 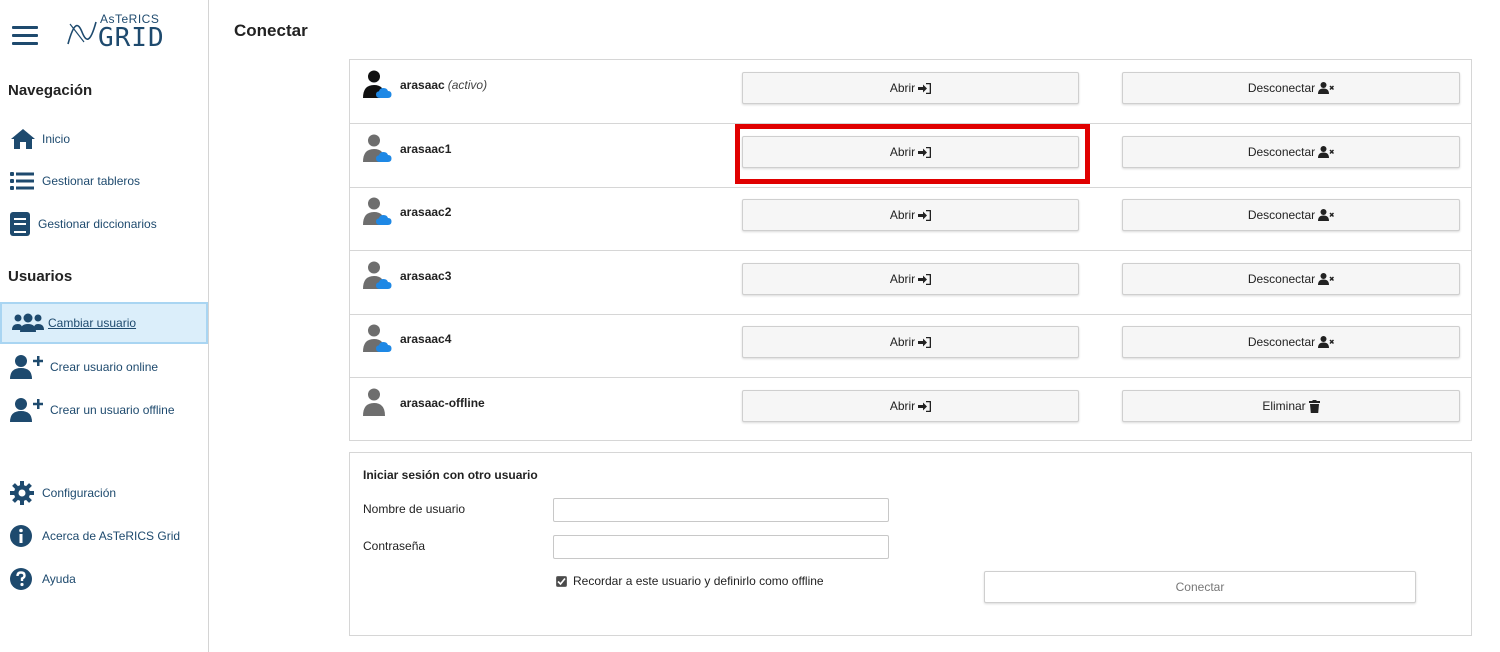 I want to click on sidebar-item-label: Inicio, so click(x=56, y=139).